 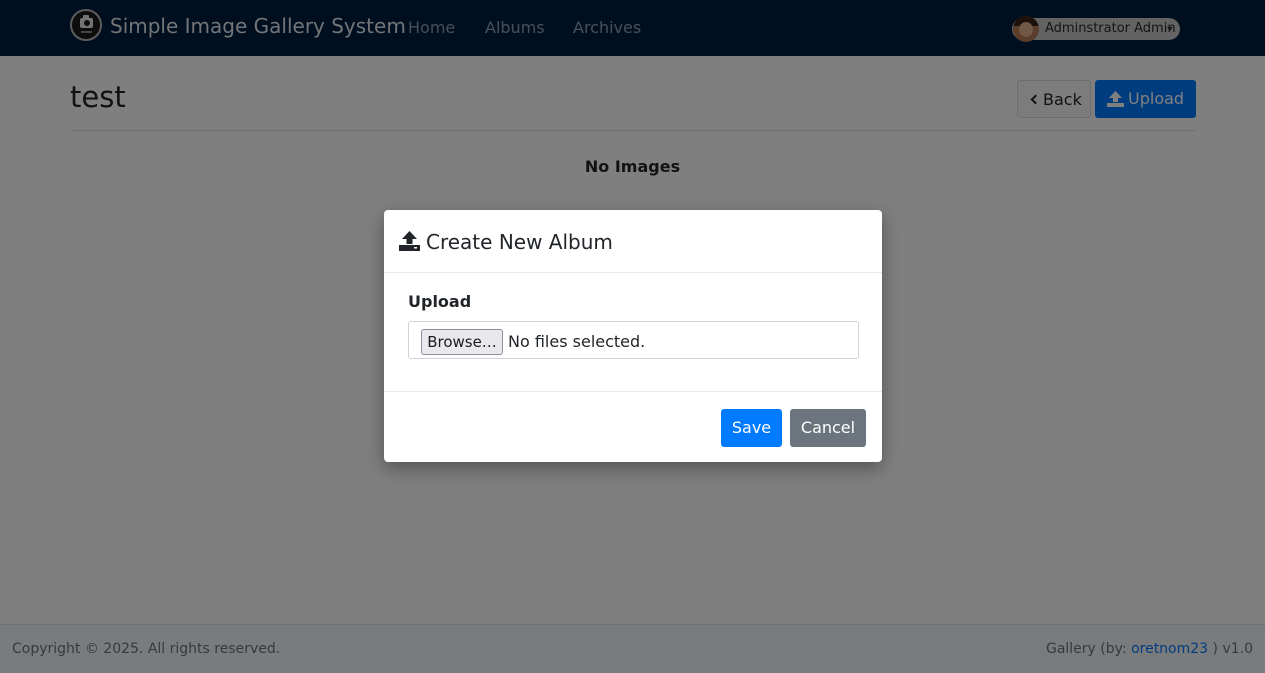 I want to click on upload-icon, so click(x=409, y=241).